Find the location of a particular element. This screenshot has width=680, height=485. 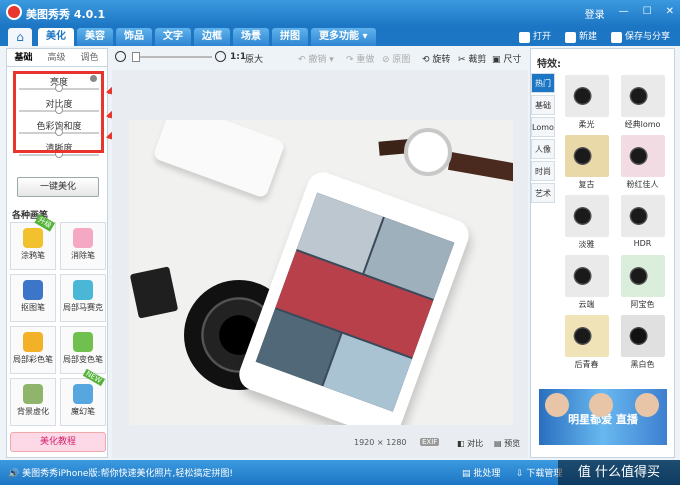

maximize-button: ☐ is located at coordinates (647, 13).